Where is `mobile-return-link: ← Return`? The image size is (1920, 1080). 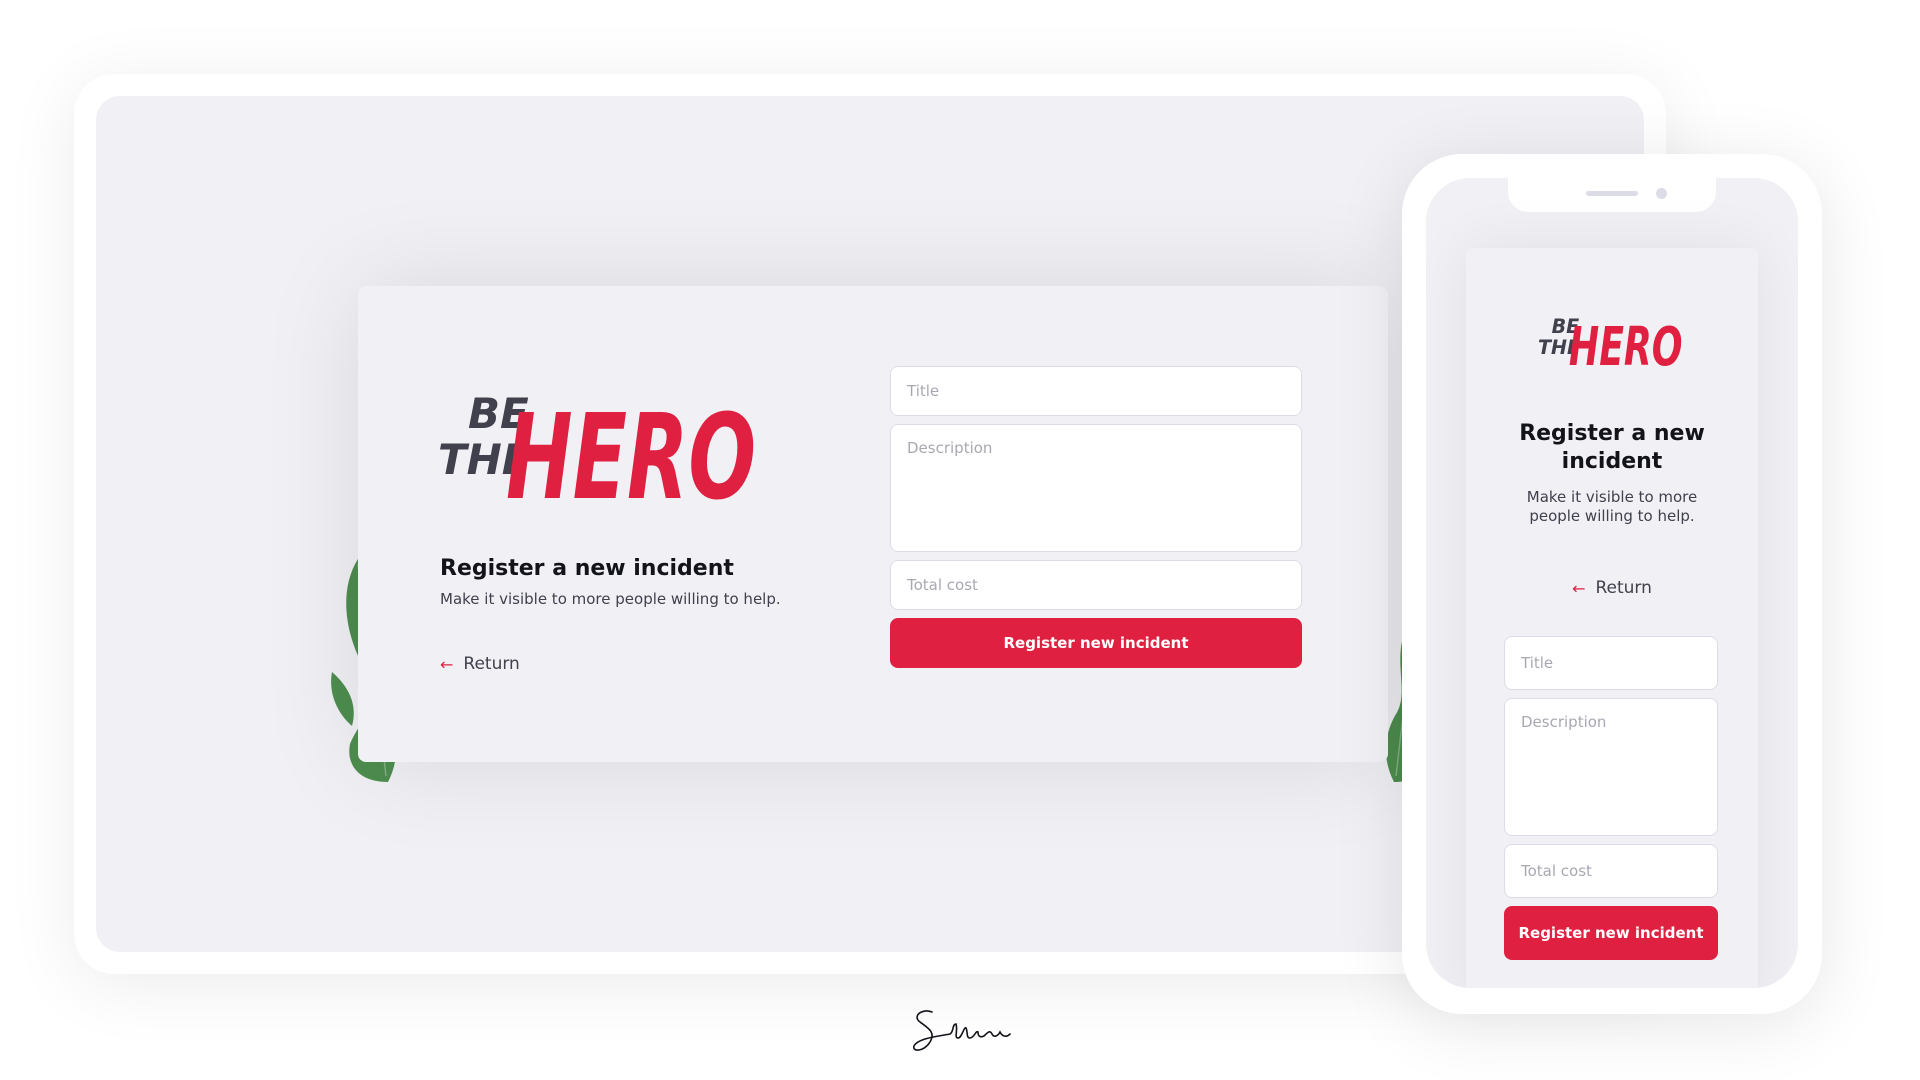
mobile-return-link: ← Return is located at coordinates (1612, 588).